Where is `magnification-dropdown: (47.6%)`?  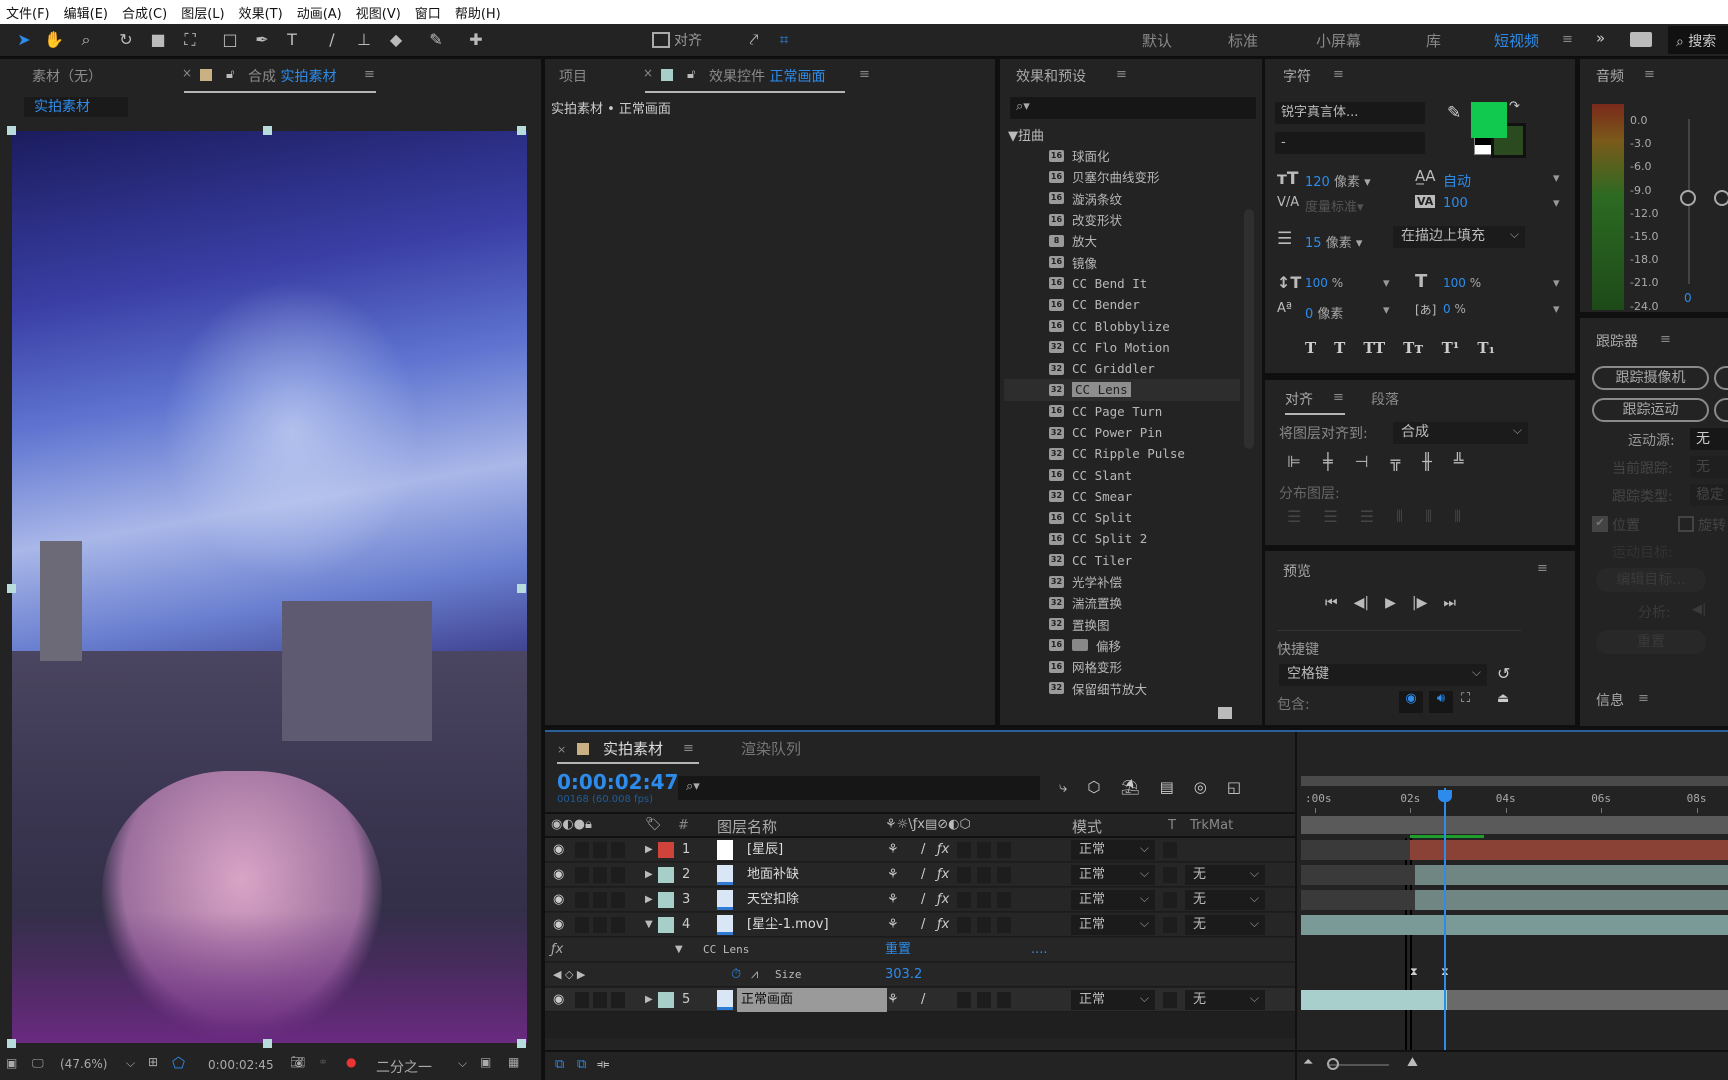 magnification-dropdown: (47.6%) is located at coordinates (83, 1064).